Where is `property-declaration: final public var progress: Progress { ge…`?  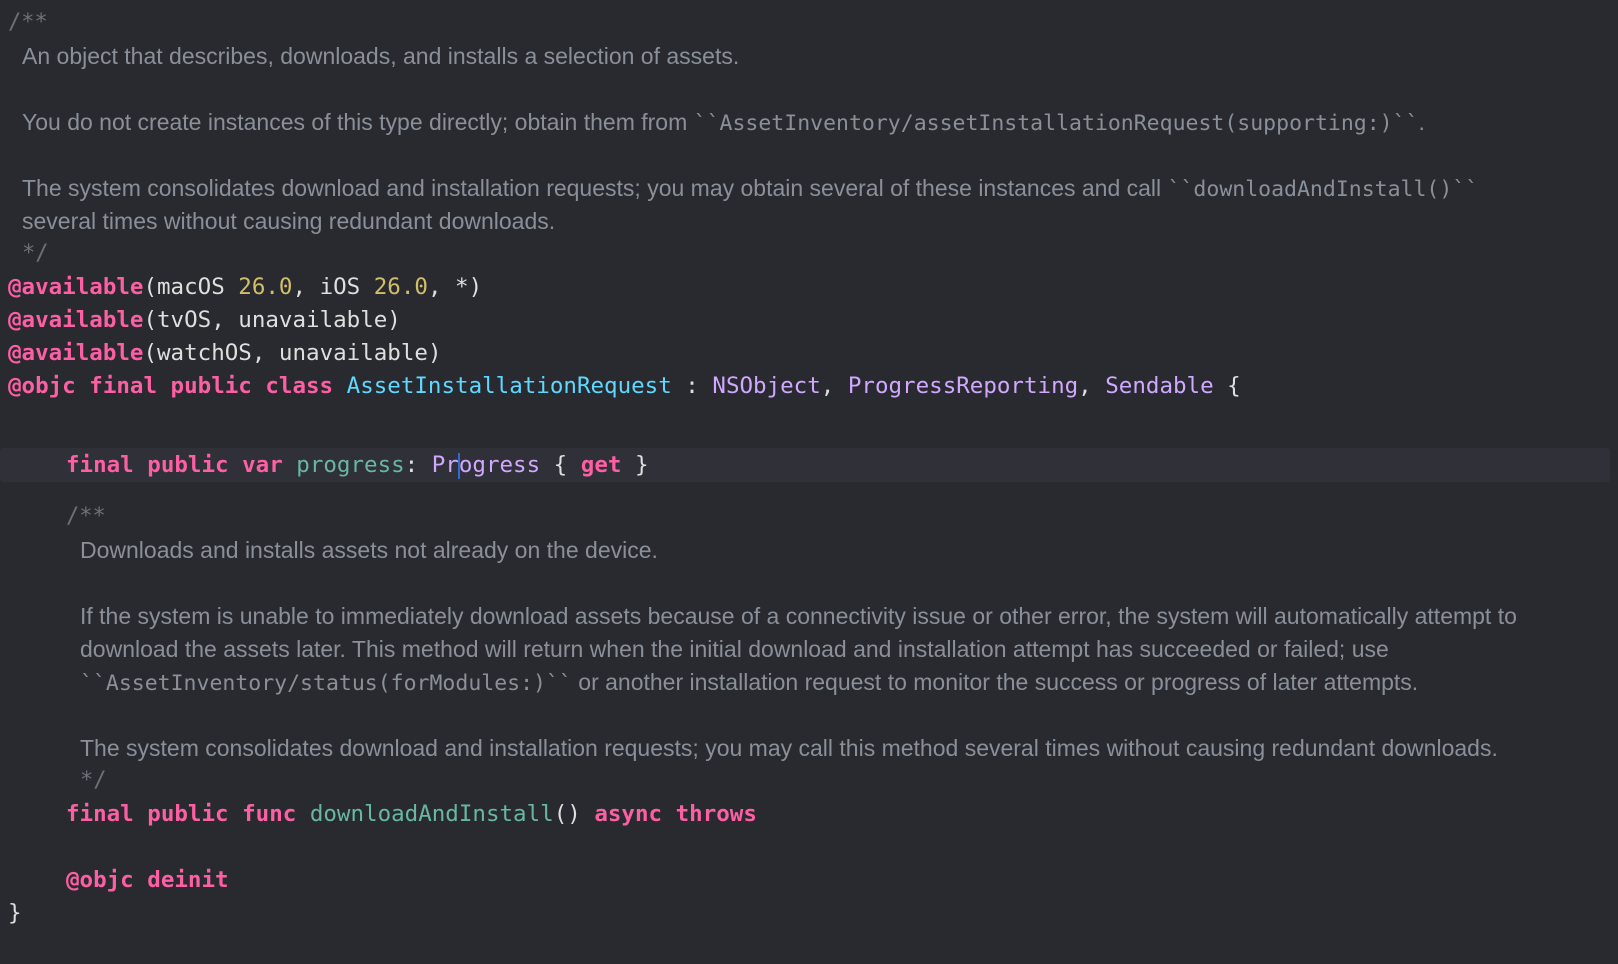 property-declaration: final public var progress: Progress { ge… is located at coordinates (357, 465).